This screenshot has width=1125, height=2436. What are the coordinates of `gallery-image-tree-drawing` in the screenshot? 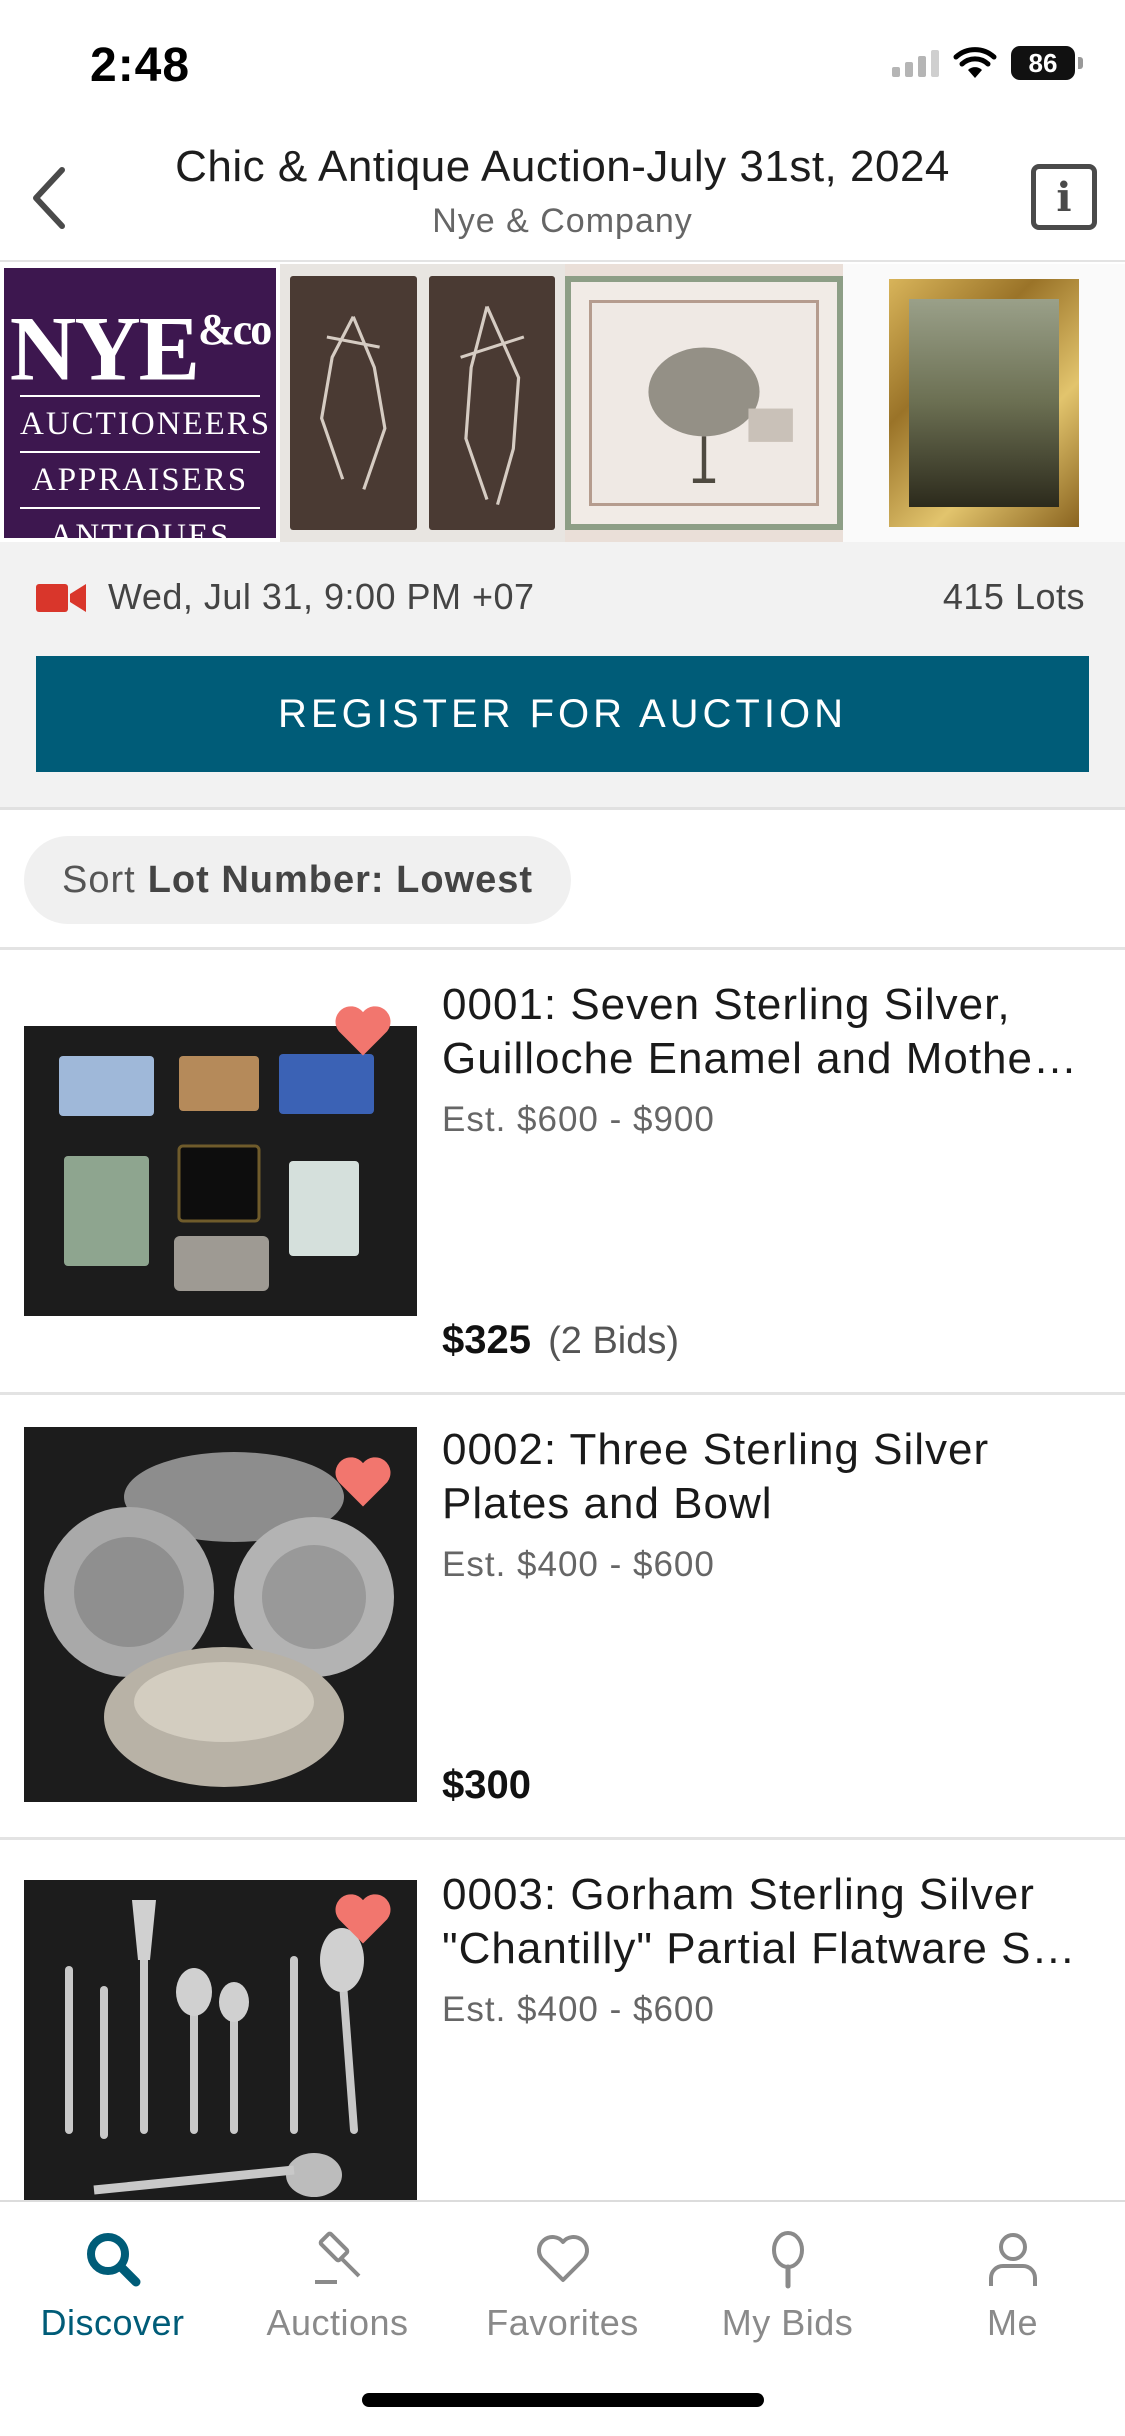 It's located at (704, 403).